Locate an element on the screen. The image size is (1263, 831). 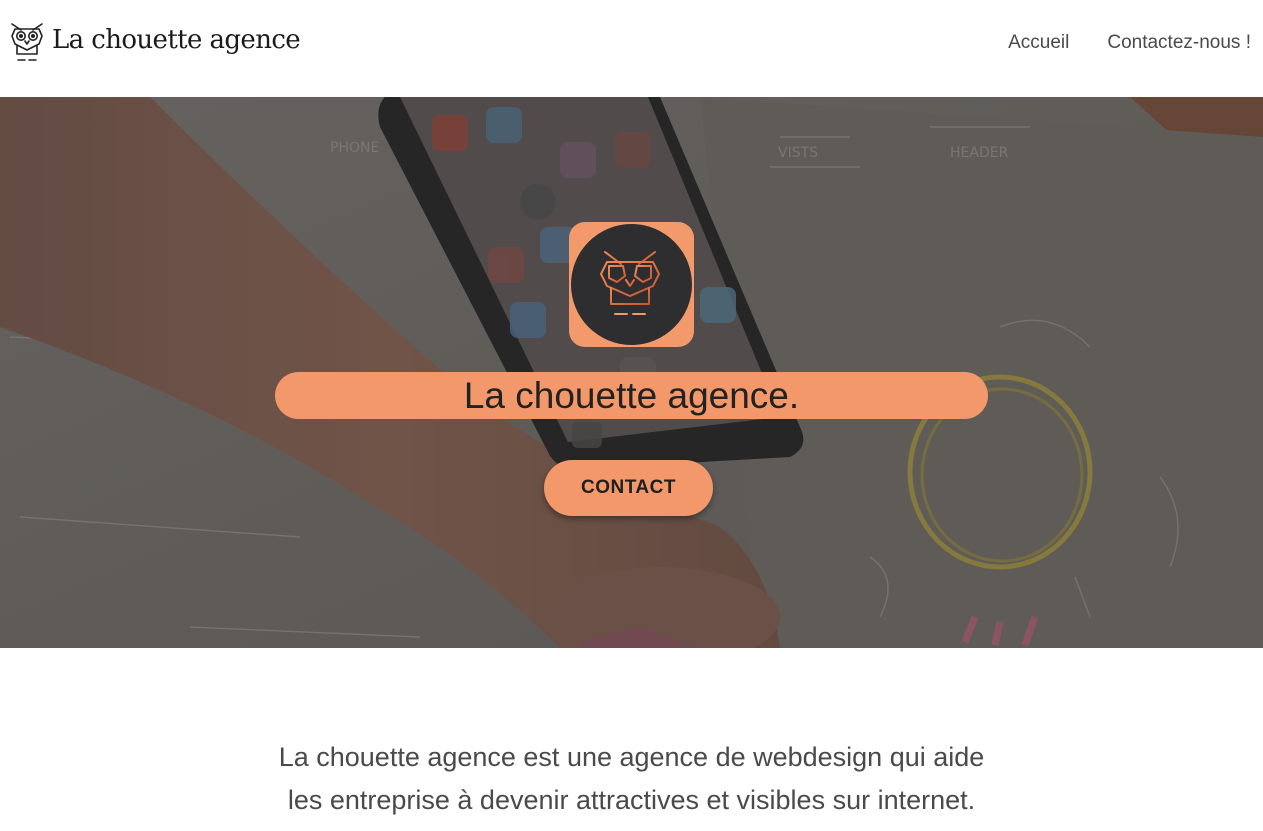
nav-link-accueil: Accueil is located at coordinates (1038, 43).